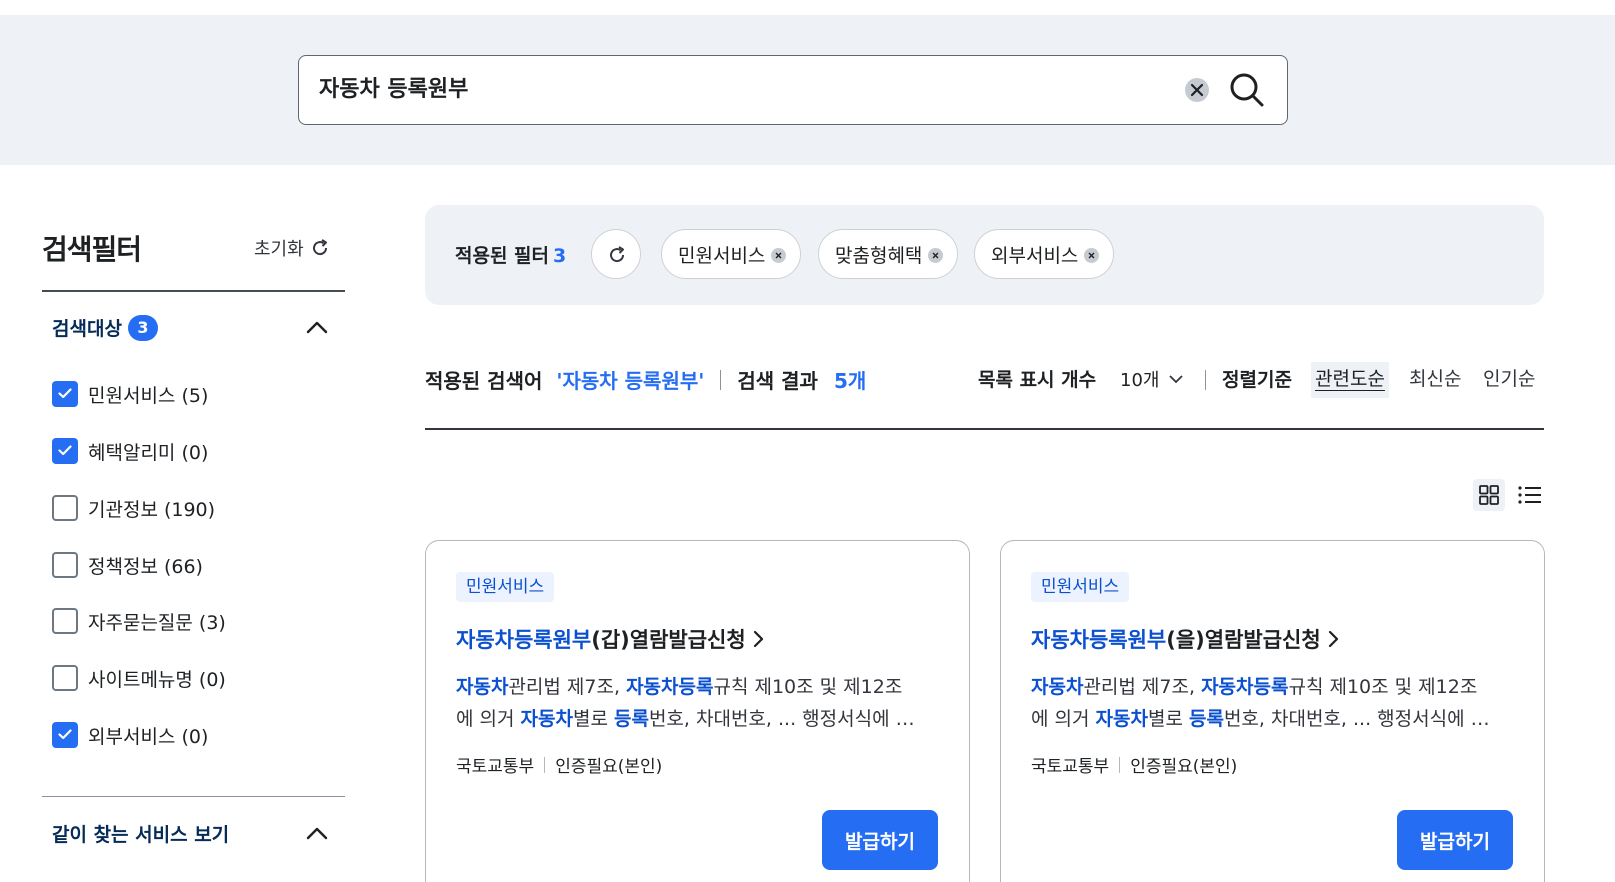 Image resolution: width=1615 pixels, height=882 pixels. What do you see at coordinates (560, 256) in the screenshot?
I see `applied-filter-count: 3` at bounding box center [560, 256].